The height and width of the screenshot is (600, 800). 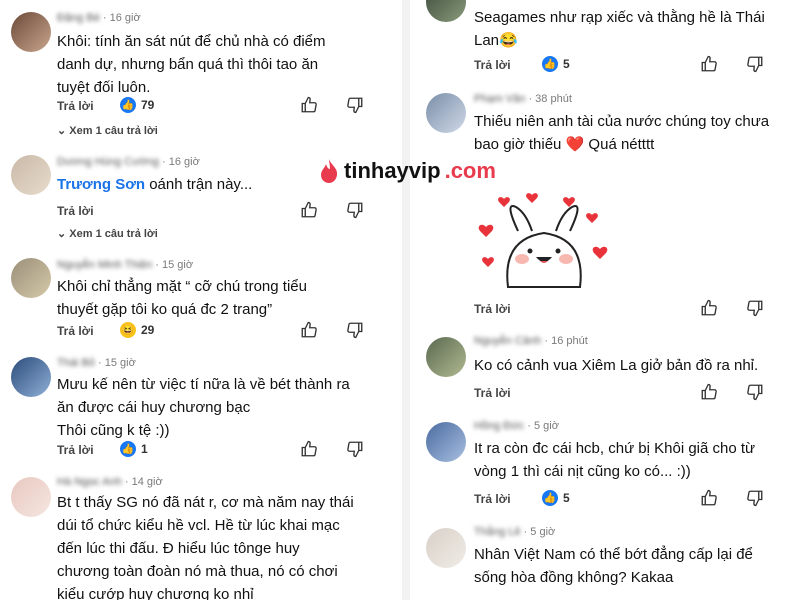 I want to click on comment-text-line: bao giờ thiếu ❤️ Quá nétttt, so click(x=627, y=144).